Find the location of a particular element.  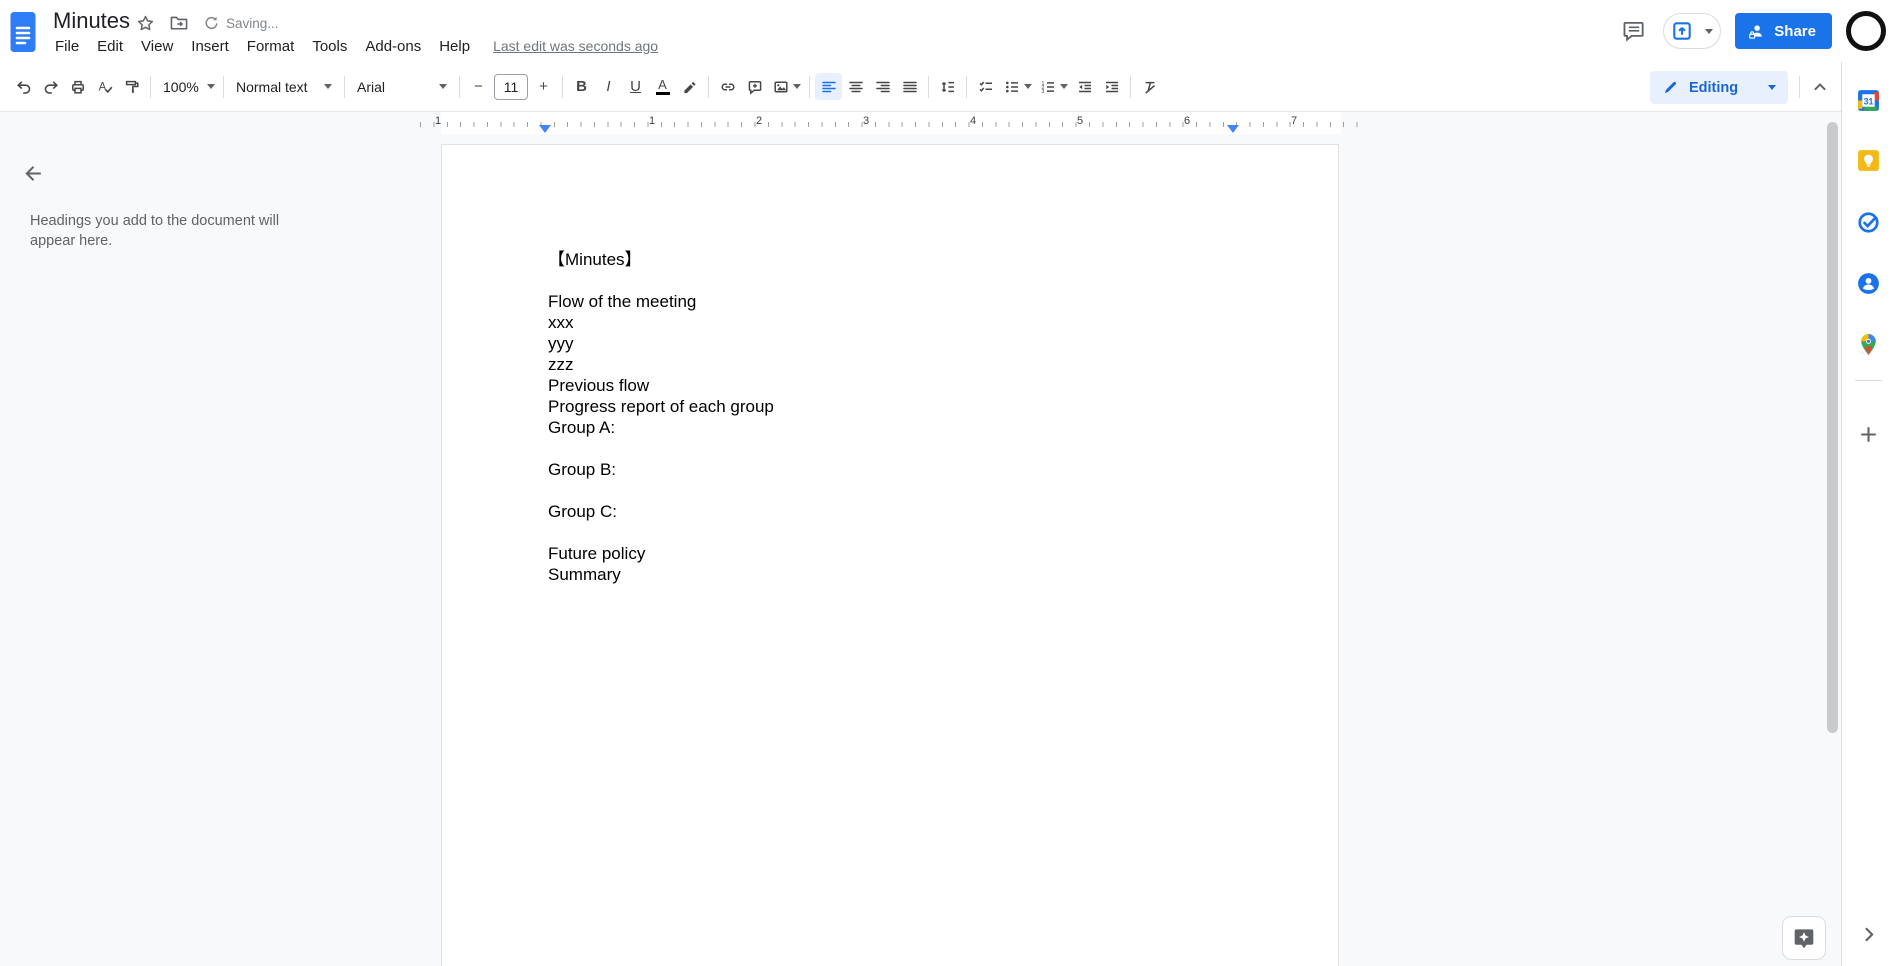

clear-formatting-button is located at coordinates (1149, 86).